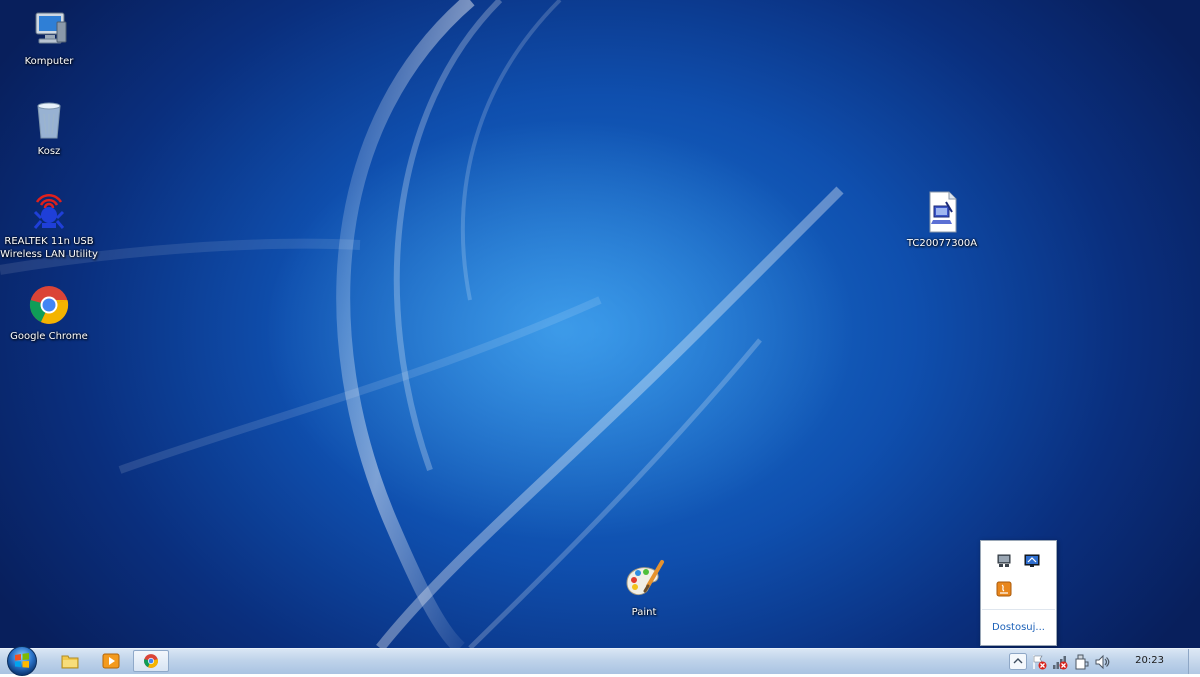  What do you see at coordinates (943, 212) in the screenshot?
I see `document-file-icon` at bounding box center [943, 212].